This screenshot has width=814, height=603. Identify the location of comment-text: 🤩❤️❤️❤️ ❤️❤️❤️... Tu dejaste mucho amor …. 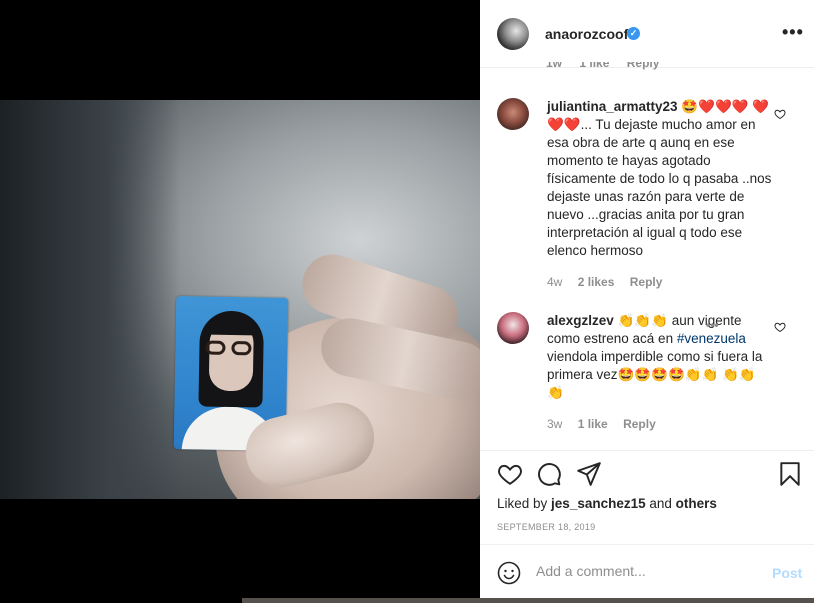
(659, 178).